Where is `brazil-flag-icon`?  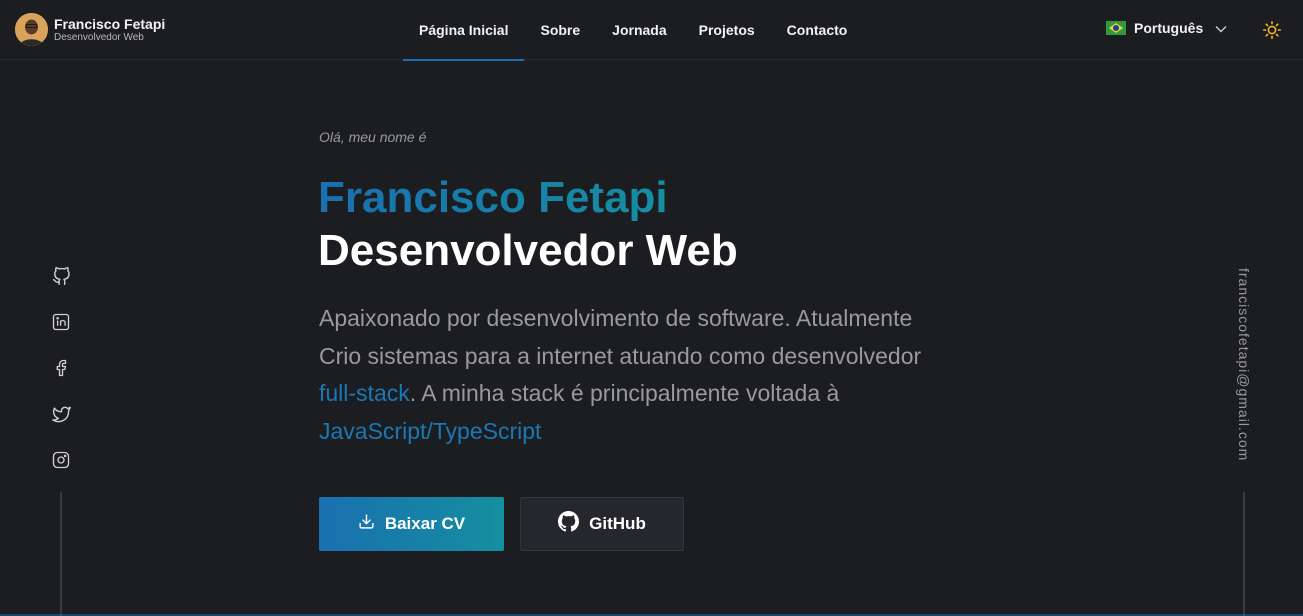 brazil-flag-icon is located at coordinates (1116, 28).